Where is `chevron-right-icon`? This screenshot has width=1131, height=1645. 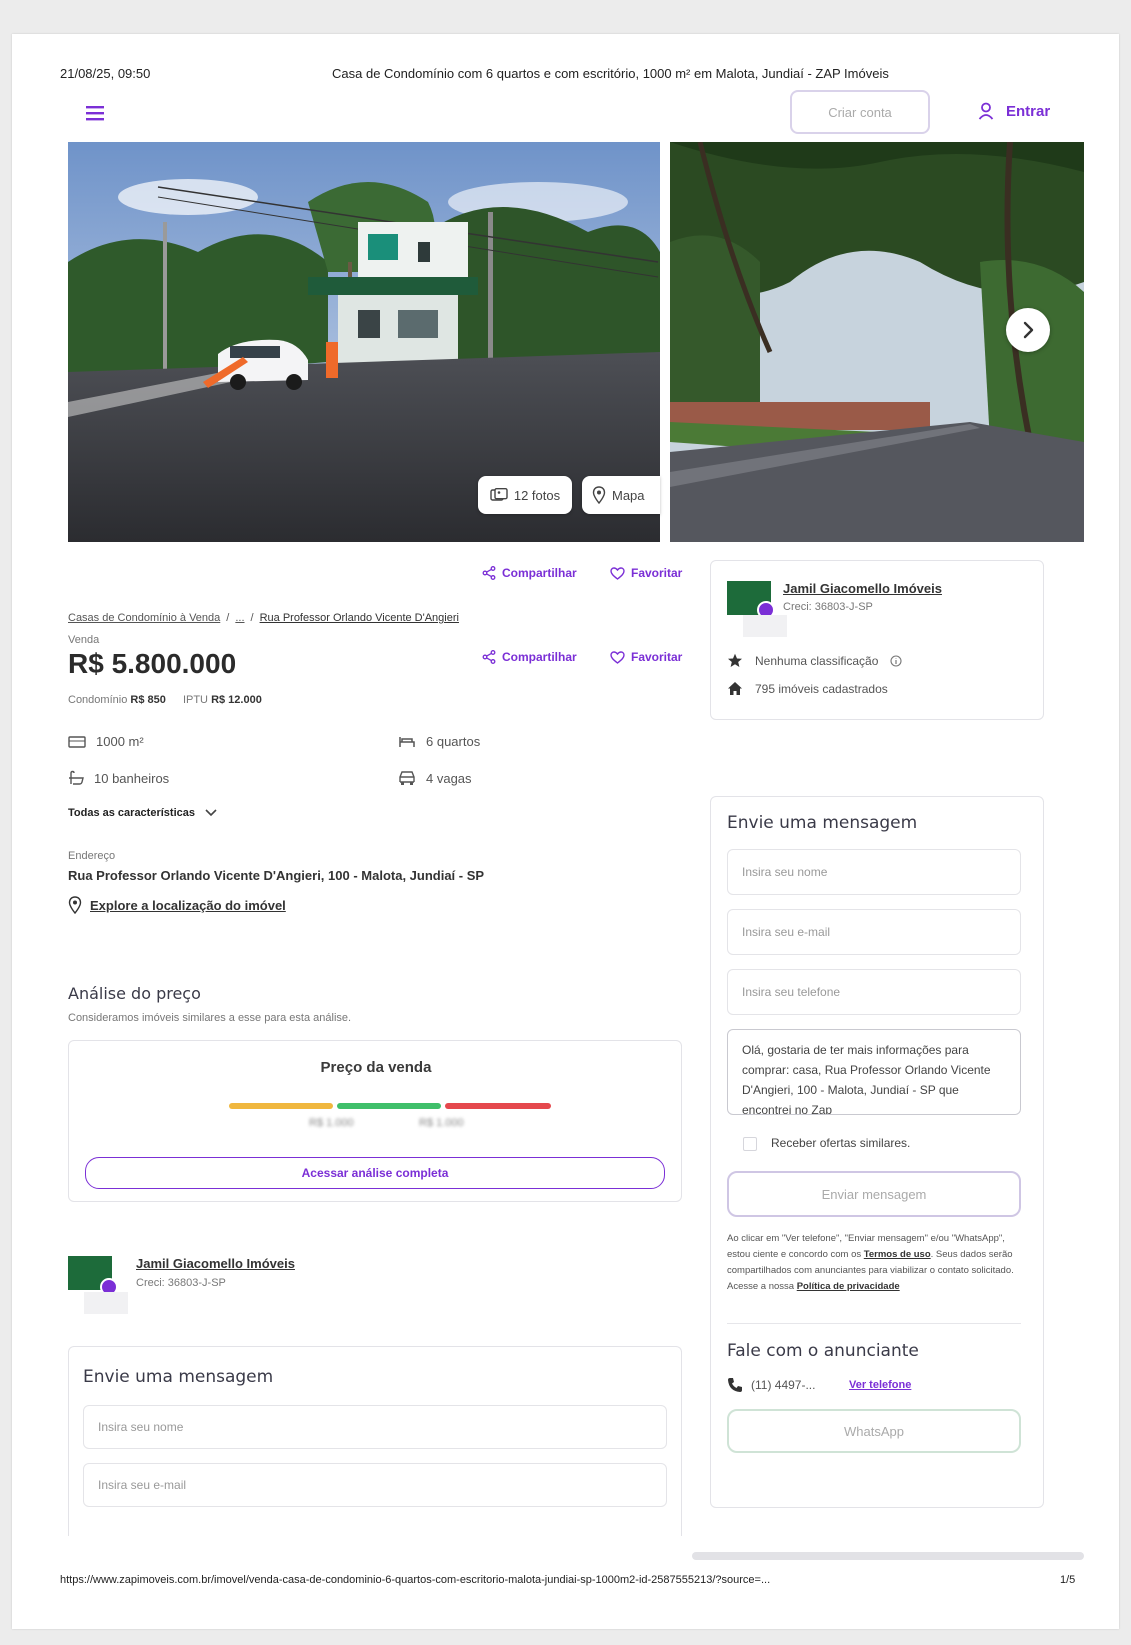
chevron-right-icon is located at coordinates (1028, 330).